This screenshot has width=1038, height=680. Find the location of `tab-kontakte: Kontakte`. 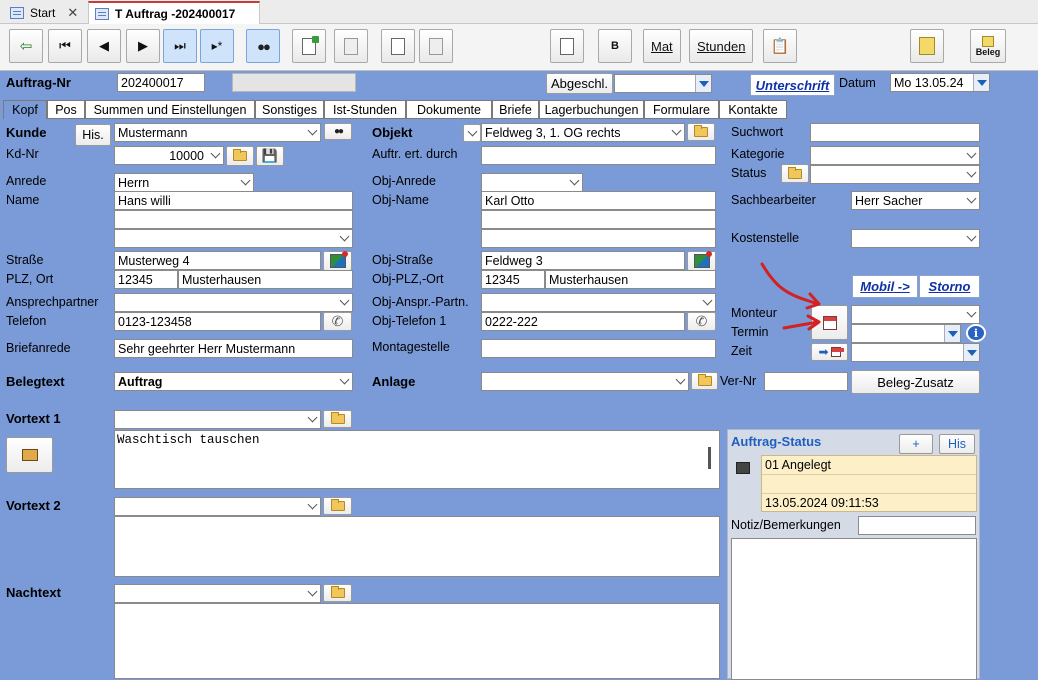

tab-kontakte: Kontakte is located at coordinates (753, 109).